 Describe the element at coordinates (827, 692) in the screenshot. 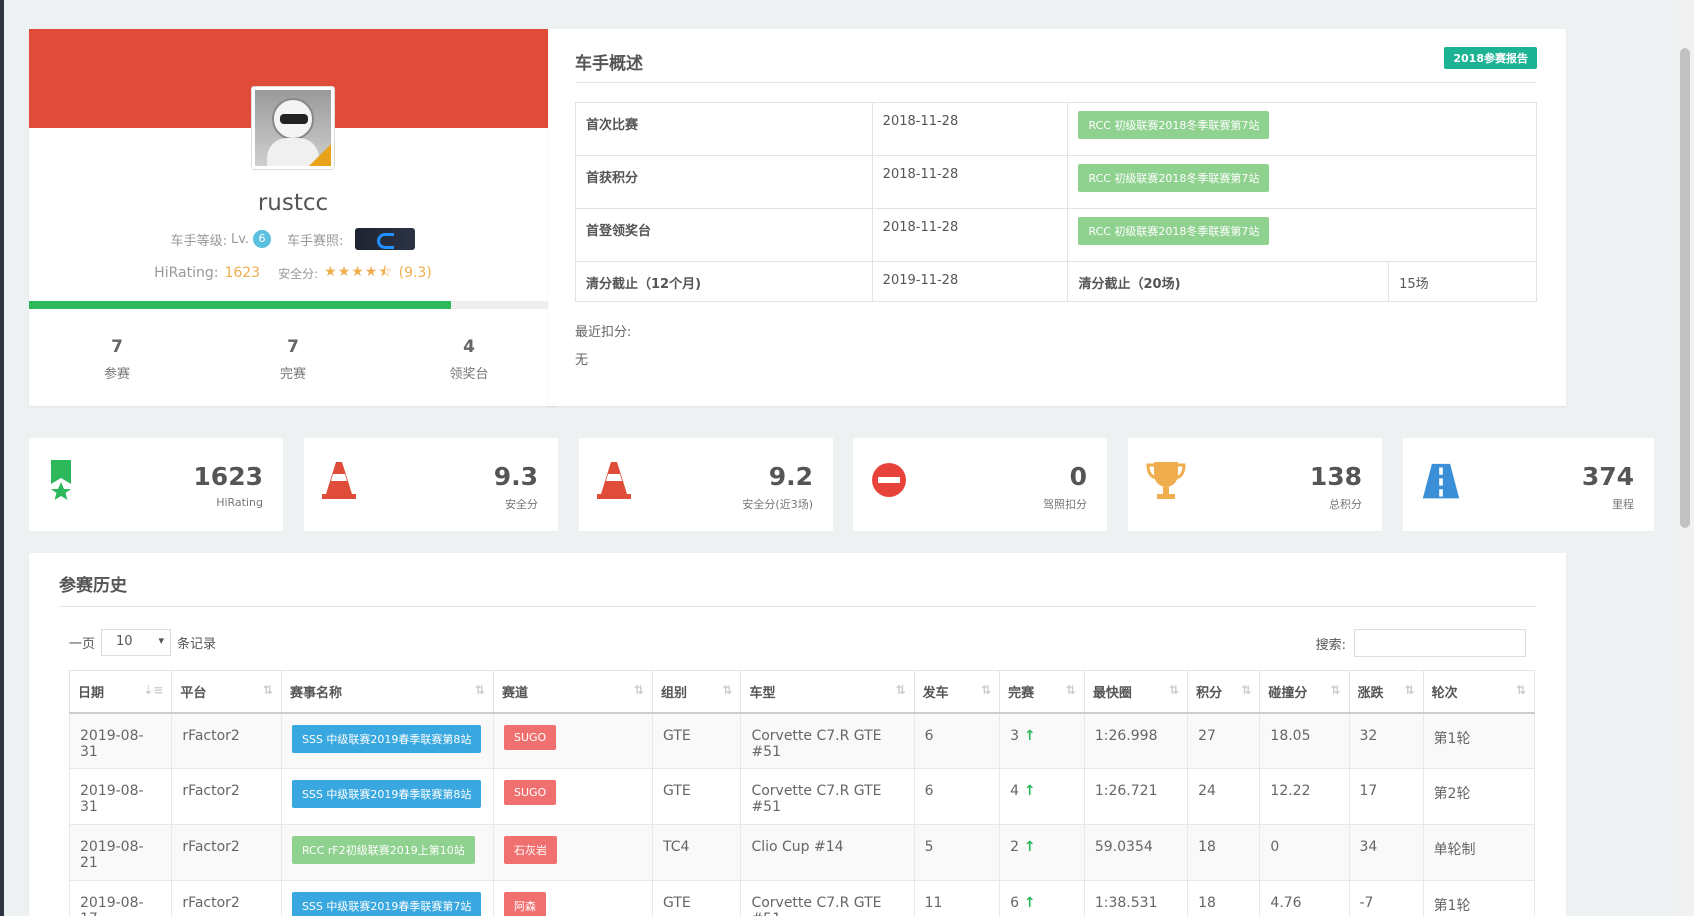

I see `column-header: 车型 ⇅` at that location.